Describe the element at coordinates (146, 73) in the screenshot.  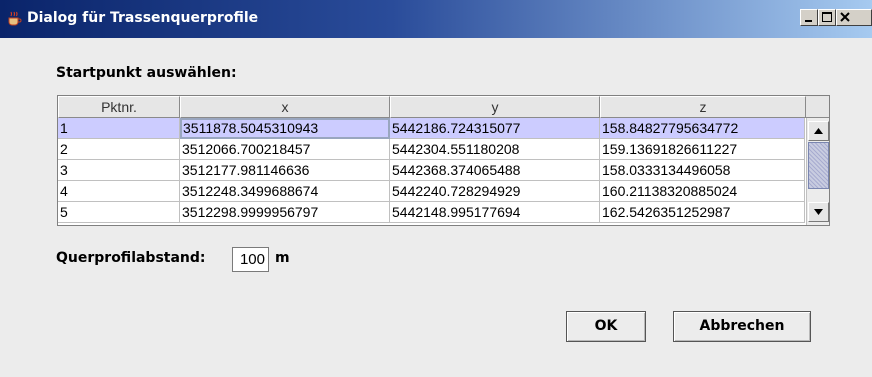
I see `start-point-label: Startpunkt auswählen:` at that location.